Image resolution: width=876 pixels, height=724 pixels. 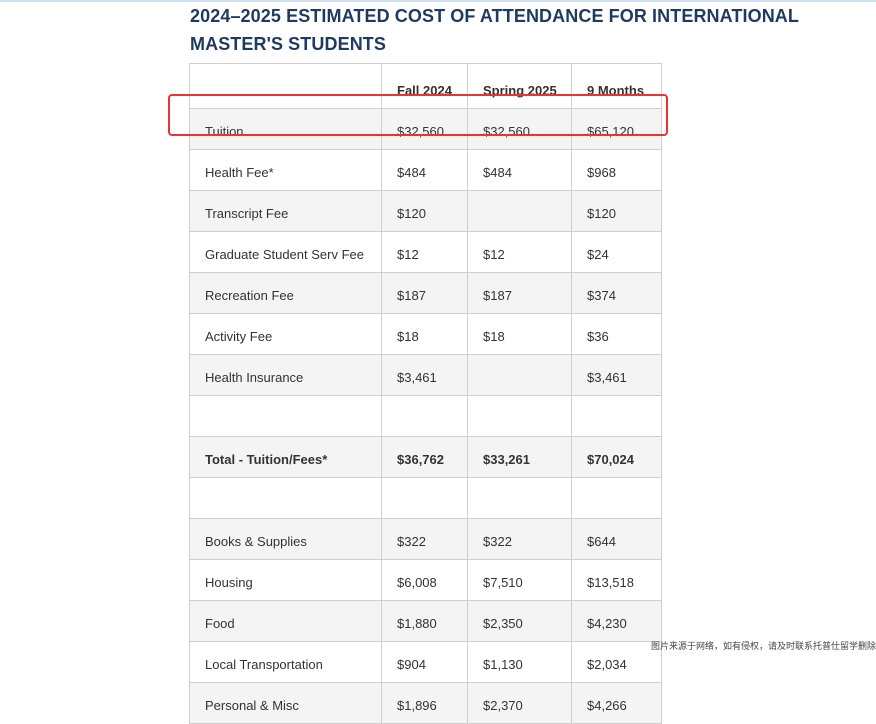 What do you see at coordinates (285, 170) in the screenshot?
I see `row-label: Health Fee*` at bounding box center [285, 170].